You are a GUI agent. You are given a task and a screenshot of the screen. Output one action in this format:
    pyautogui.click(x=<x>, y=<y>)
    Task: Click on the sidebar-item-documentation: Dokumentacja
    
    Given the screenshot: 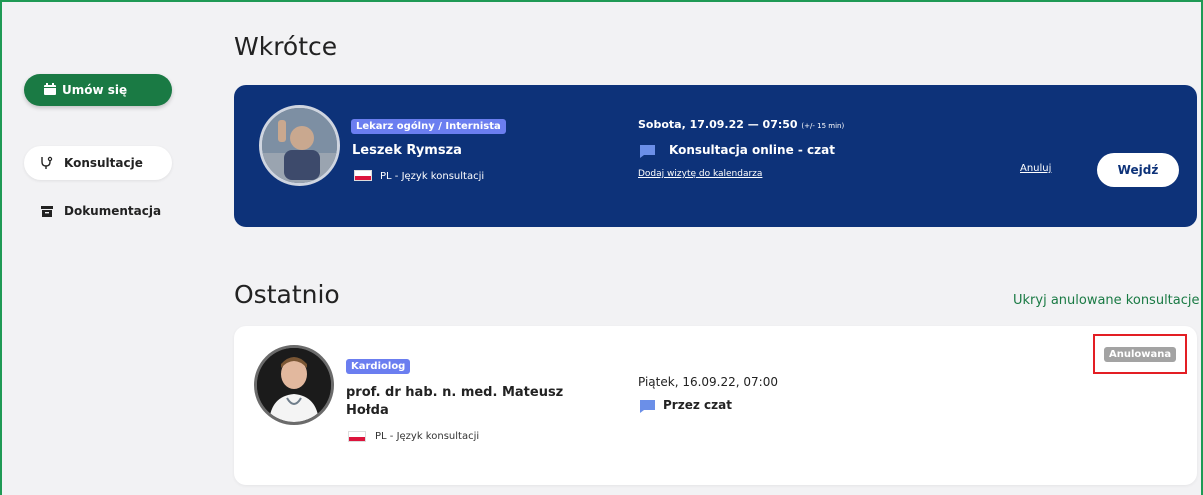 What is the action you would take?
    pyautogui.click(x=92, y=211)
    